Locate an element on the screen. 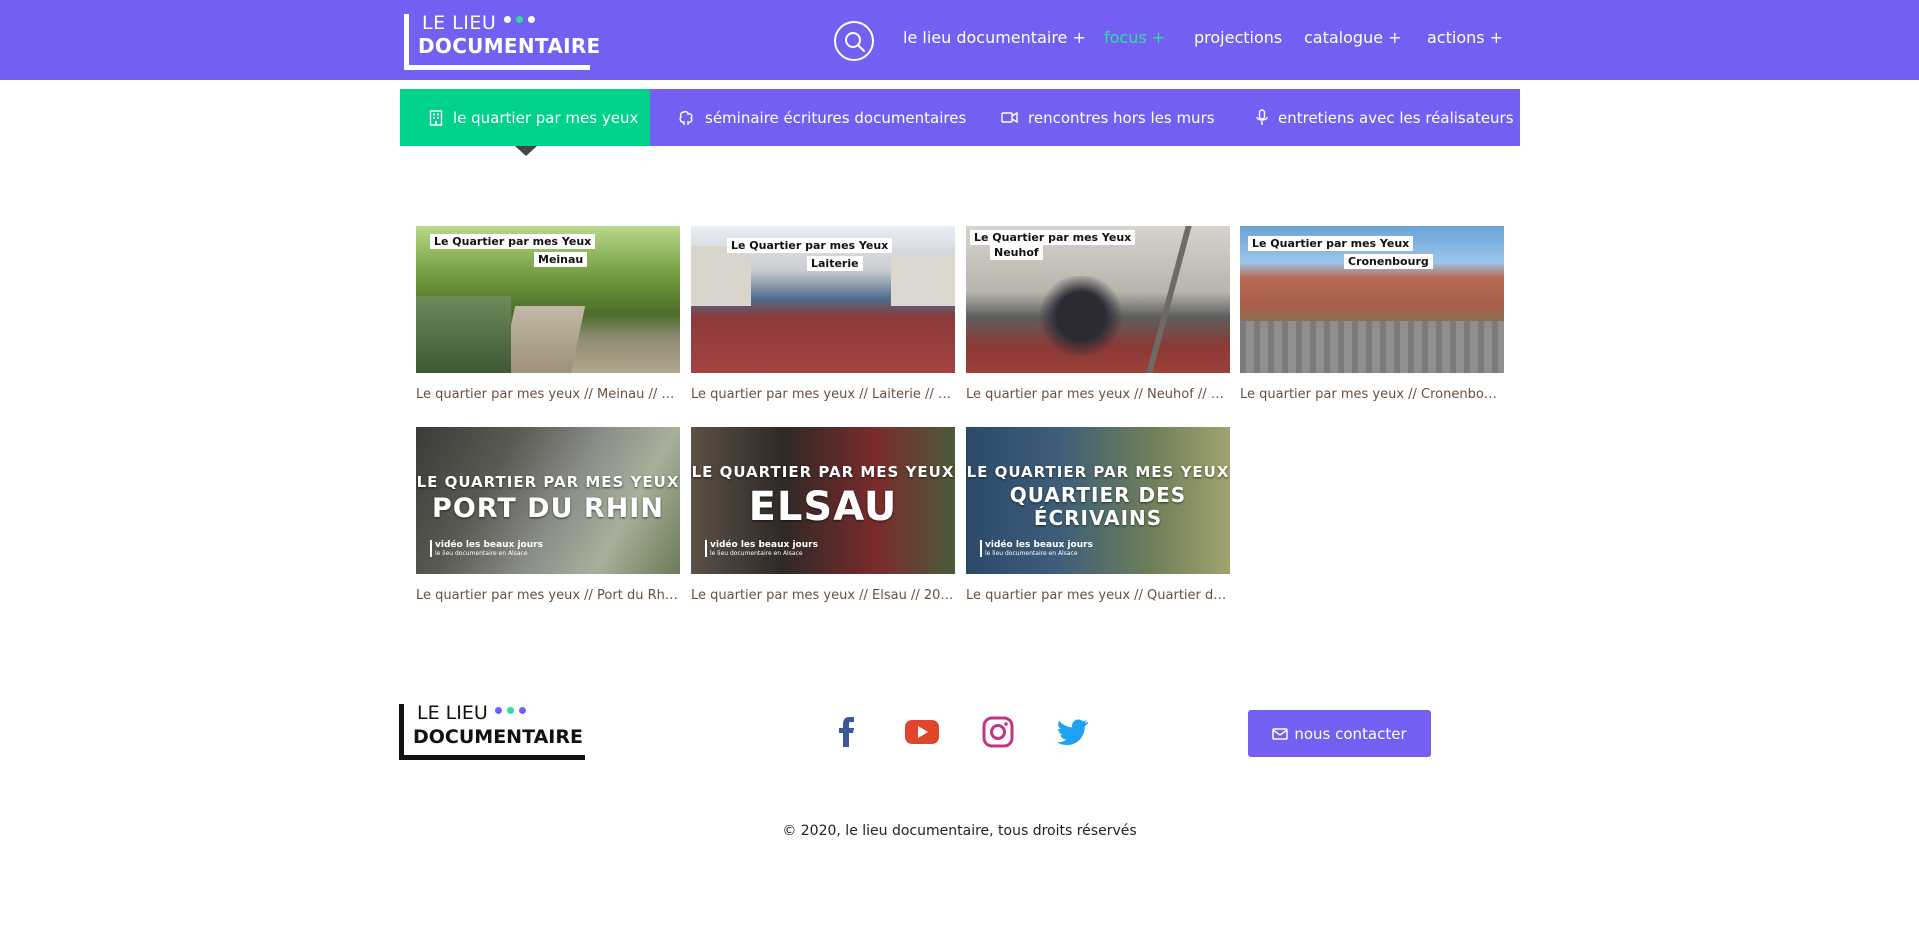 This screenshot has width=1919, height=936. thumbnail-subtitle: Cronenbourg is located at coordinates (1388, 261).